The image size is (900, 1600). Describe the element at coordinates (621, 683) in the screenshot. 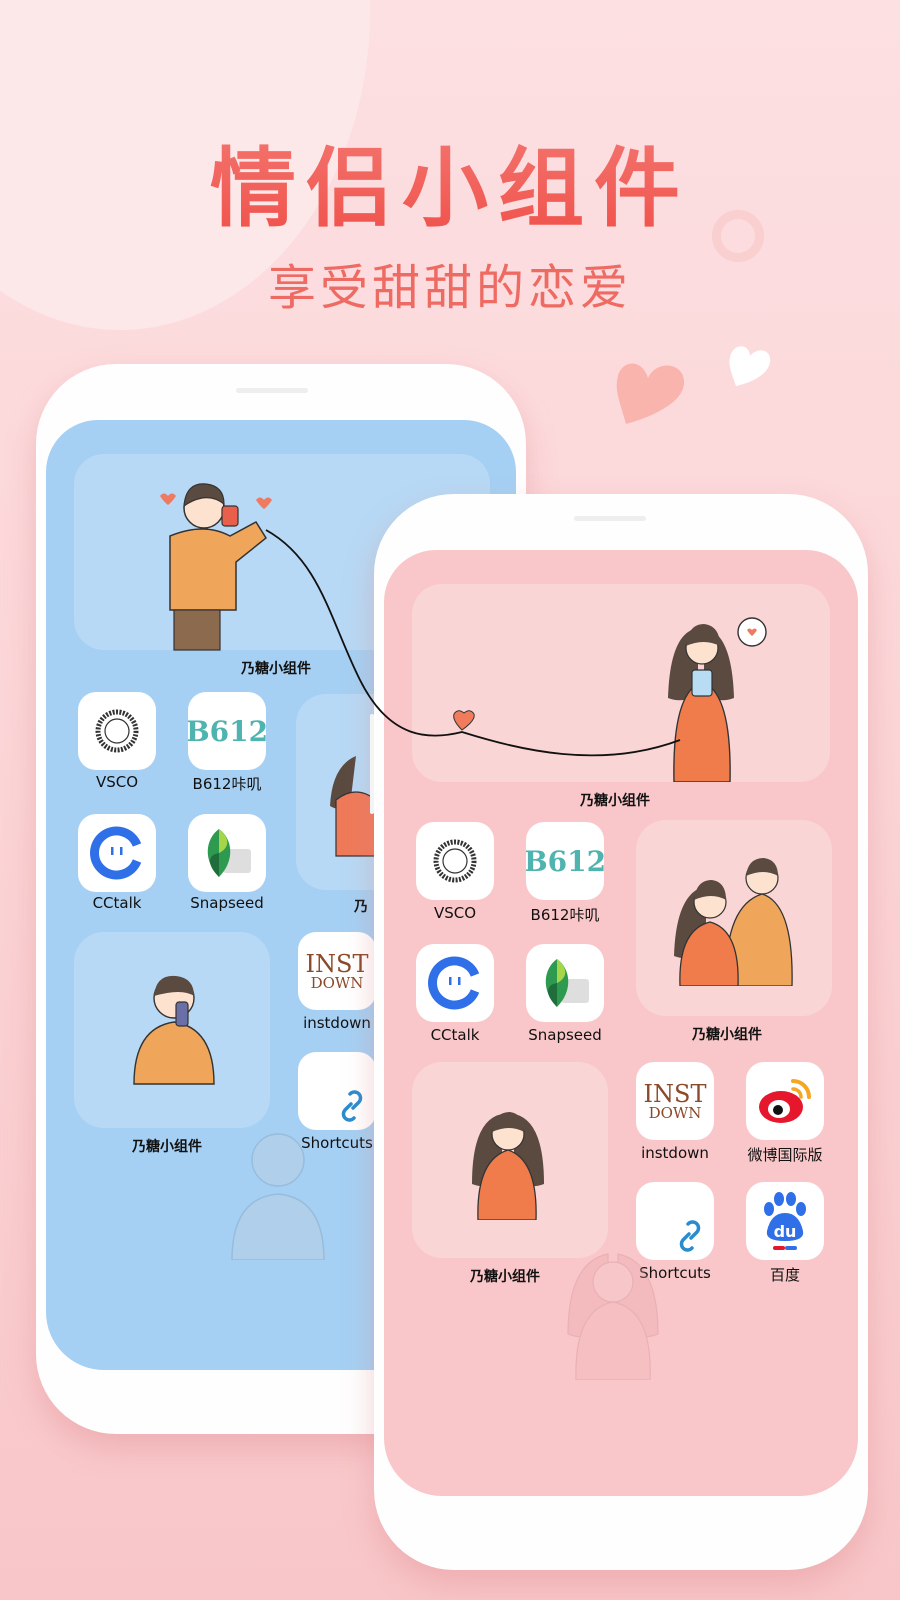

I see `widget-girl-call` at that location.